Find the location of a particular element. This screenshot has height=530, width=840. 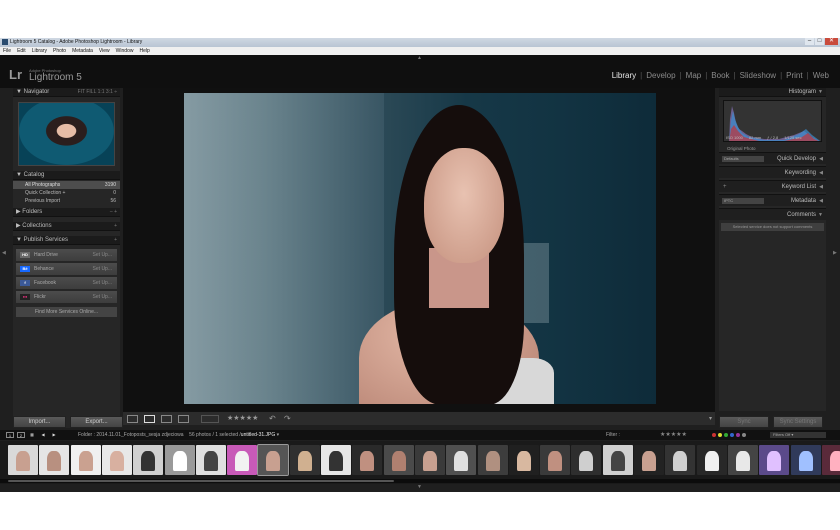

color-red-icon is located at coordinates (714, 435).